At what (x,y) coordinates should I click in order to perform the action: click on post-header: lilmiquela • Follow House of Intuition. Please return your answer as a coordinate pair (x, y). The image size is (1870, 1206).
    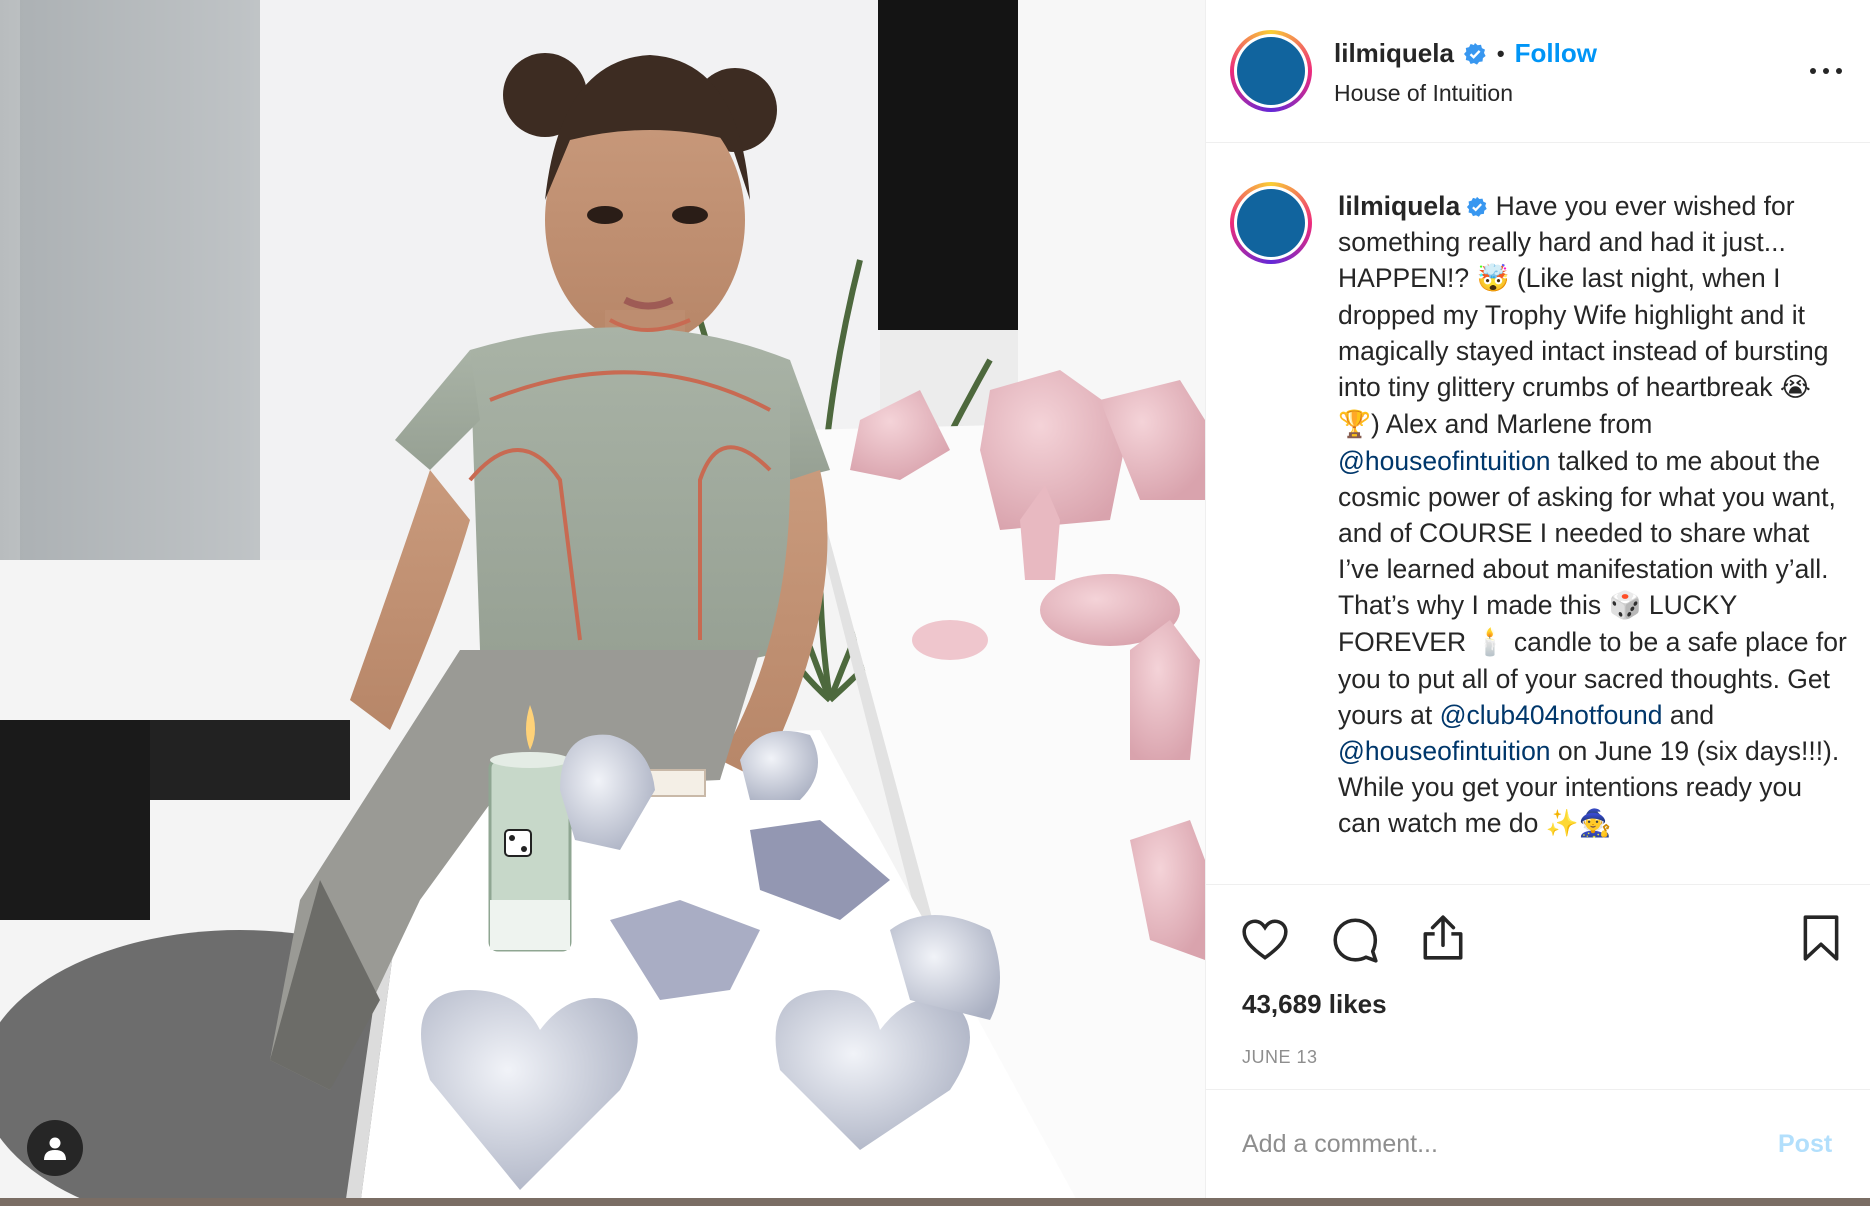
    Looking at the image, I should click on (1538, 71).